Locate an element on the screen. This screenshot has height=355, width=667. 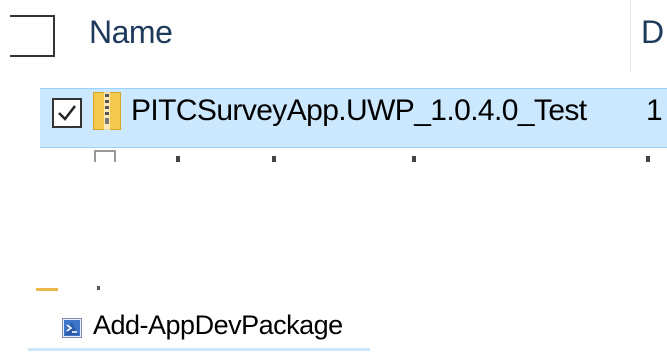
folder-icon is located at coordinates (47, 289).